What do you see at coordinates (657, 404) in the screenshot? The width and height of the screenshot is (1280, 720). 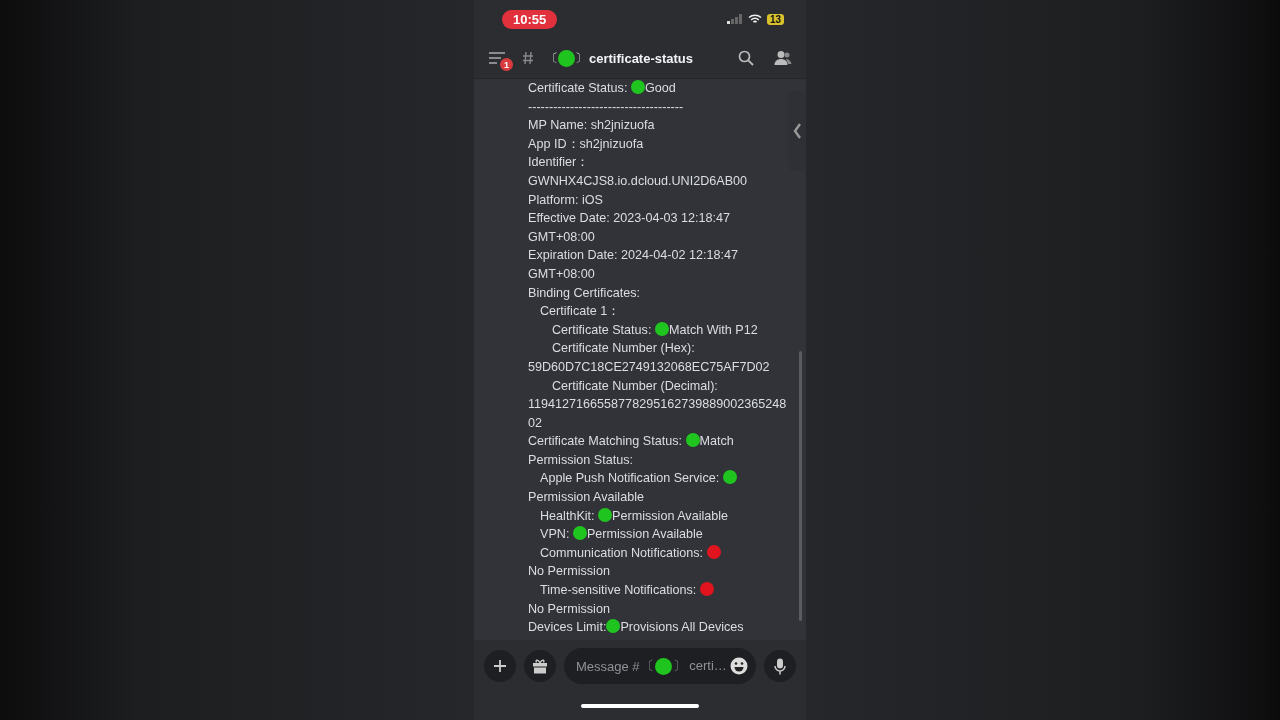 I see `message-text: Certificate Number (Decimal): 119412716655877829516273988900236524802` at bounding box center [657, 404].